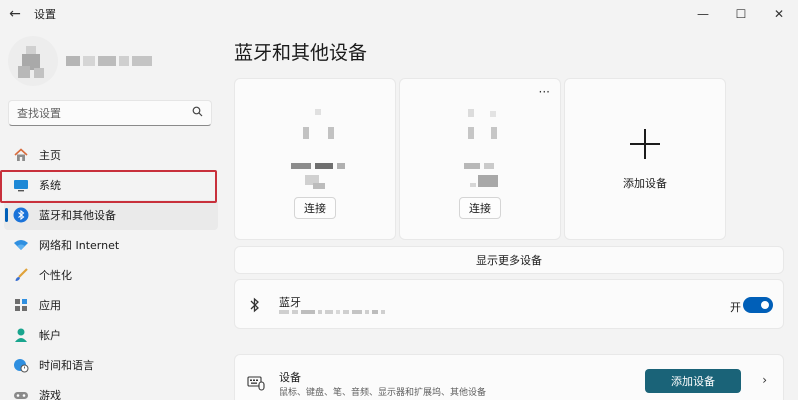  Describe the element at coordinates (50, 335) in the screenshot. I see `sidebar-item-label: 帐户` at that location.